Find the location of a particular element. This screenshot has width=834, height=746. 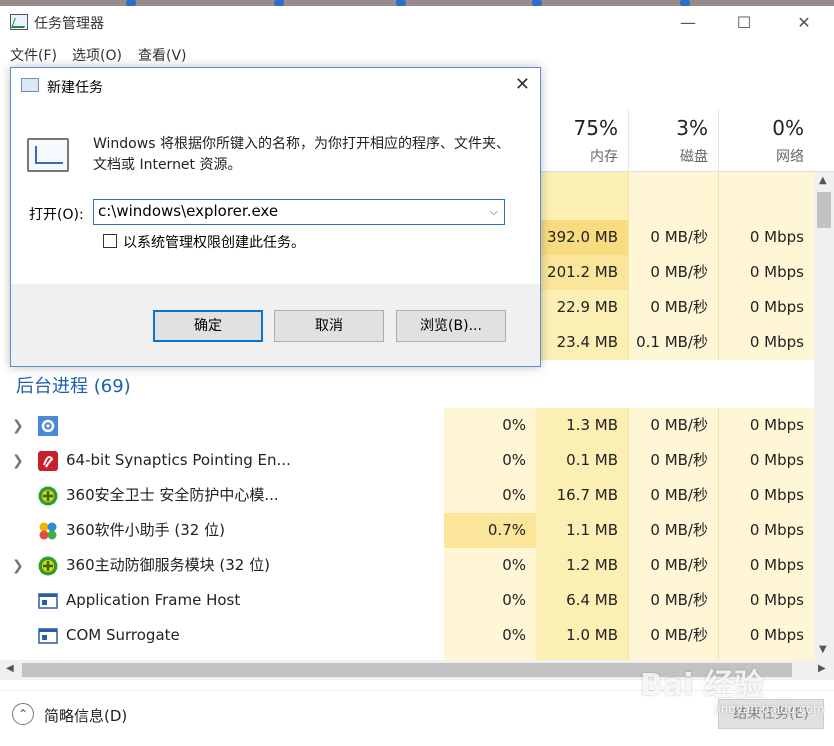

open-input: c:\windows\explorer.exe ⌵ is located at coordinates (299, 212).